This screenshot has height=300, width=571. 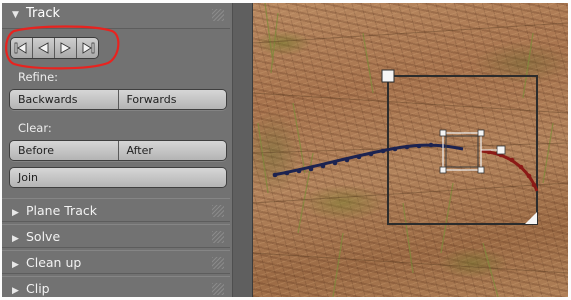 What do you see at coordinates (116, 286) in the screenshot?
I see `panel-header-clip: ▶ Clip` at bounding box center [116, 286].